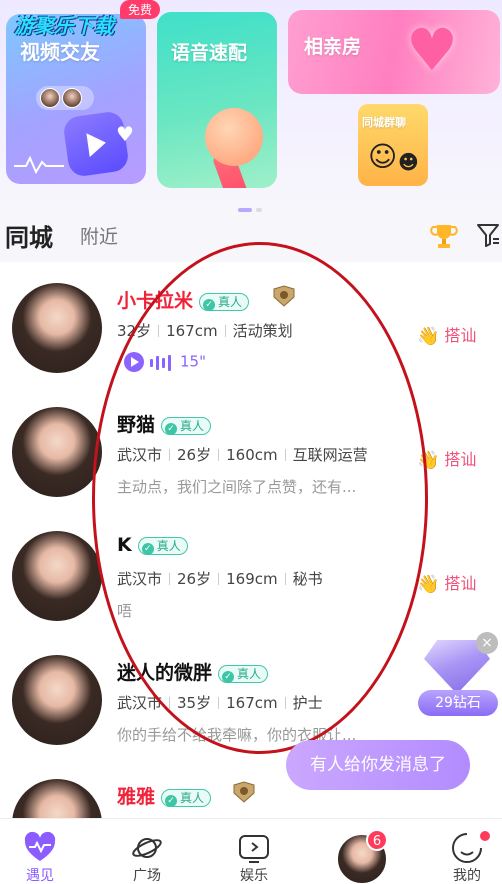  What do you see at coordinates (485, 836) in the screenshot?
I see `notification-dot` at bounding box center [485, 836].